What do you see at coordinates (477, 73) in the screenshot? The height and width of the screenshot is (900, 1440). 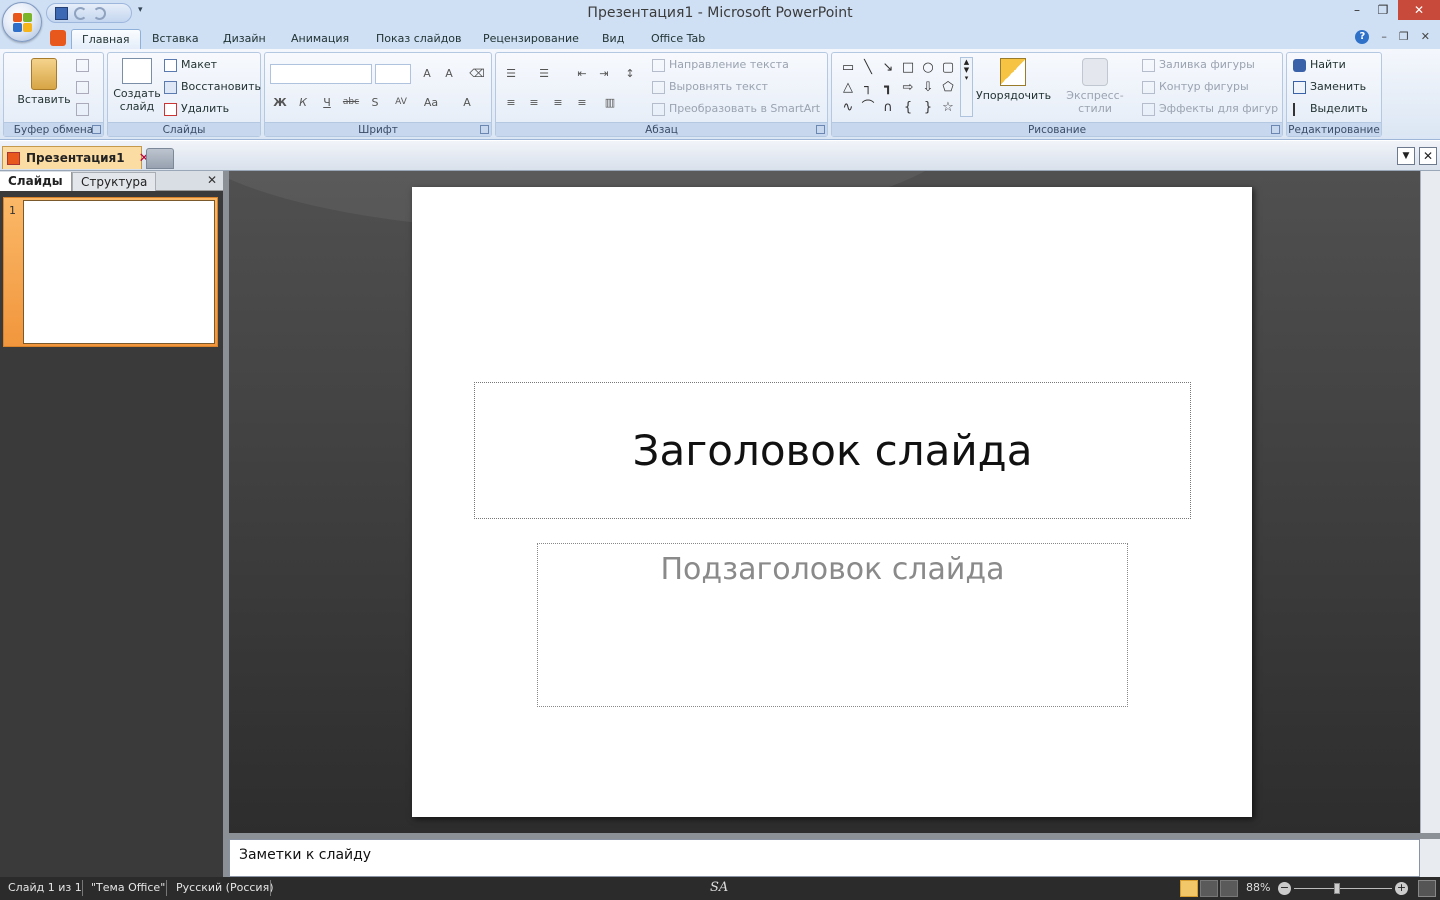 I see `clear-format-icon: ⌫` at bounding box center [477, 73].